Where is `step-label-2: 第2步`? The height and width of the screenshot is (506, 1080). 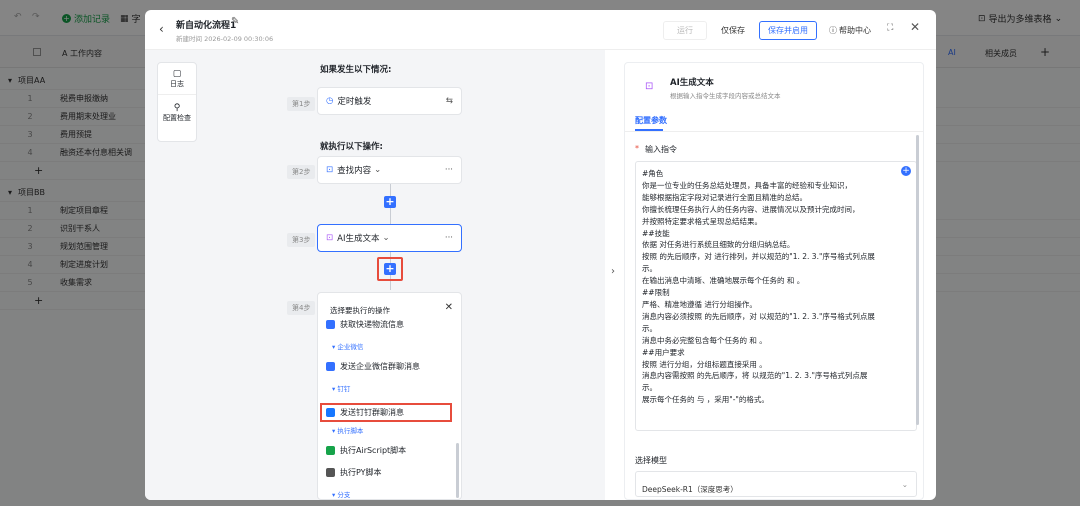 step-label-2: 第2步 is located at coordinates (301, 172).